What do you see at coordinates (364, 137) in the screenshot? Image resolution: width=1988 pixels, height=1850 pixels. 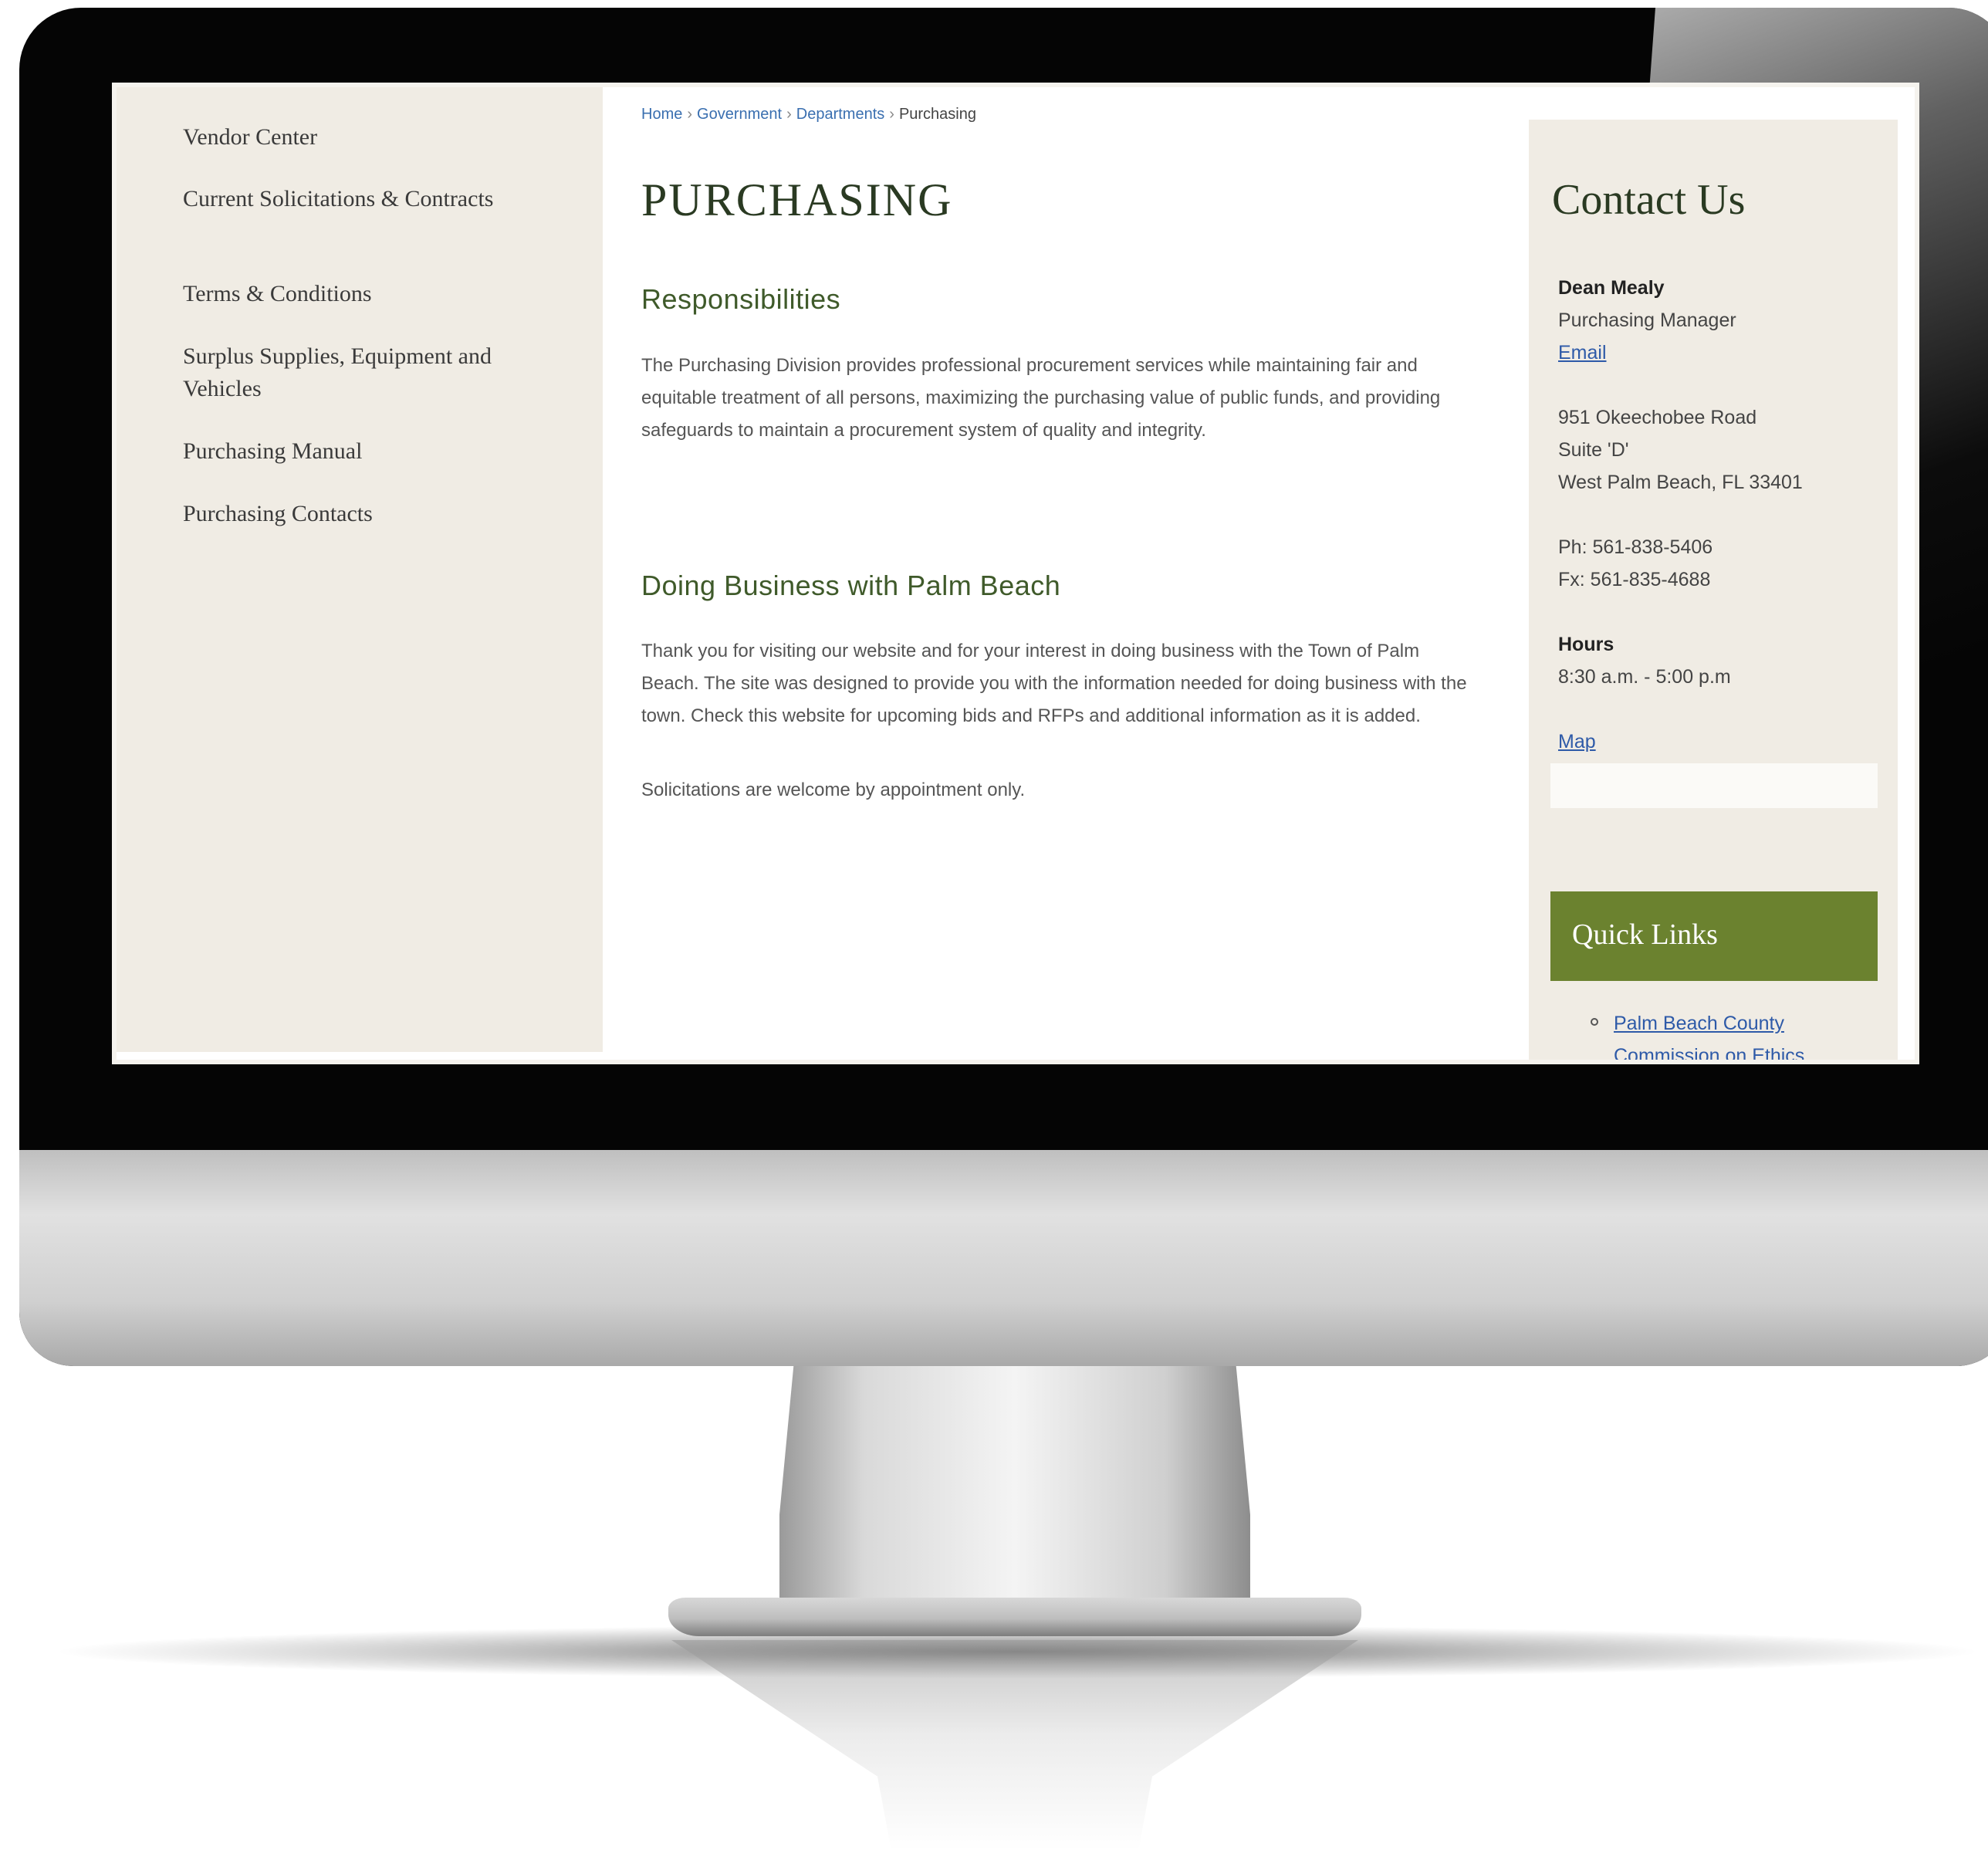 I see `sidebar-item-vendor-center: Vendor Center` at bounding box center [364, 137].